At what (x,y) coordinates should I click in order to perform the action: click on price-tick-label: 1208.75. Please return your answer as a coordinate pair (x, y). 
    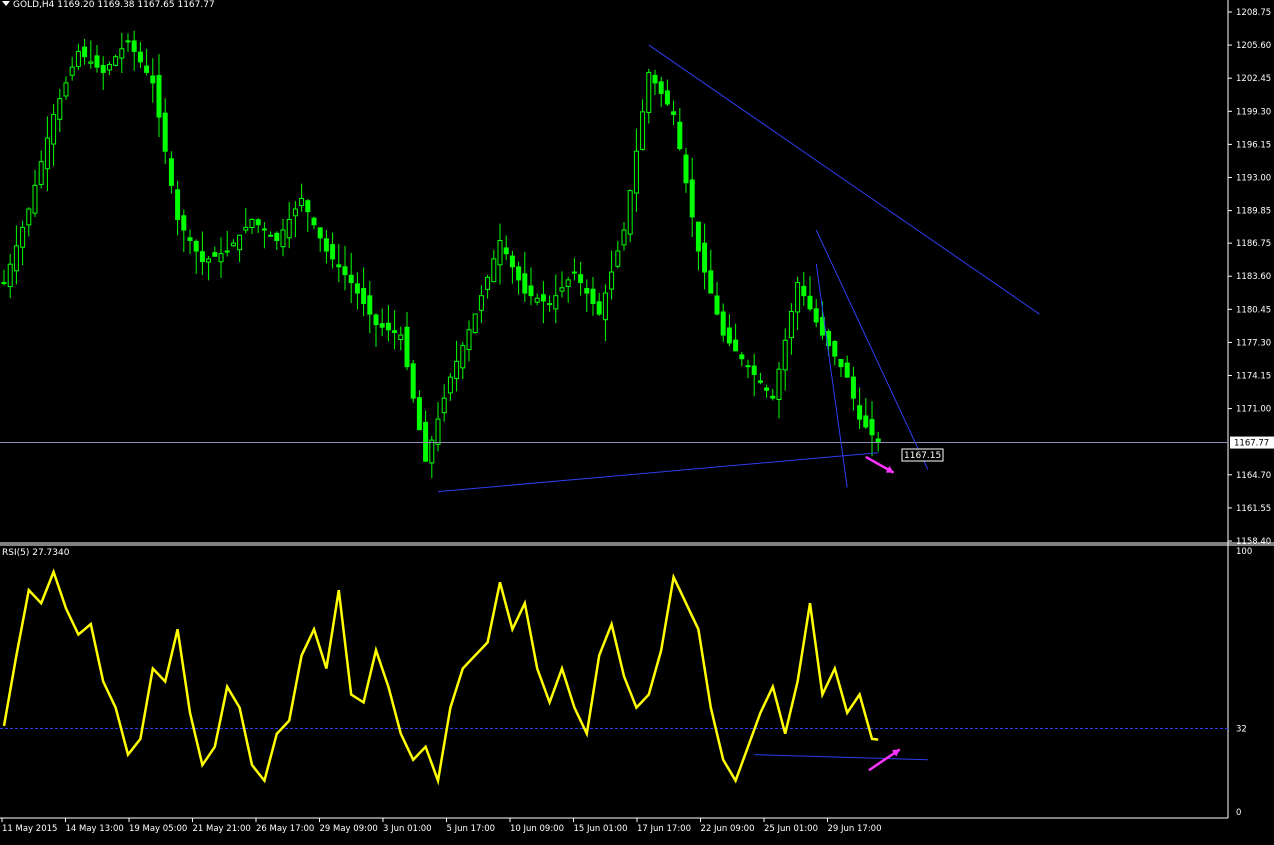
    Looking at the image, I should click on (1253, 13).